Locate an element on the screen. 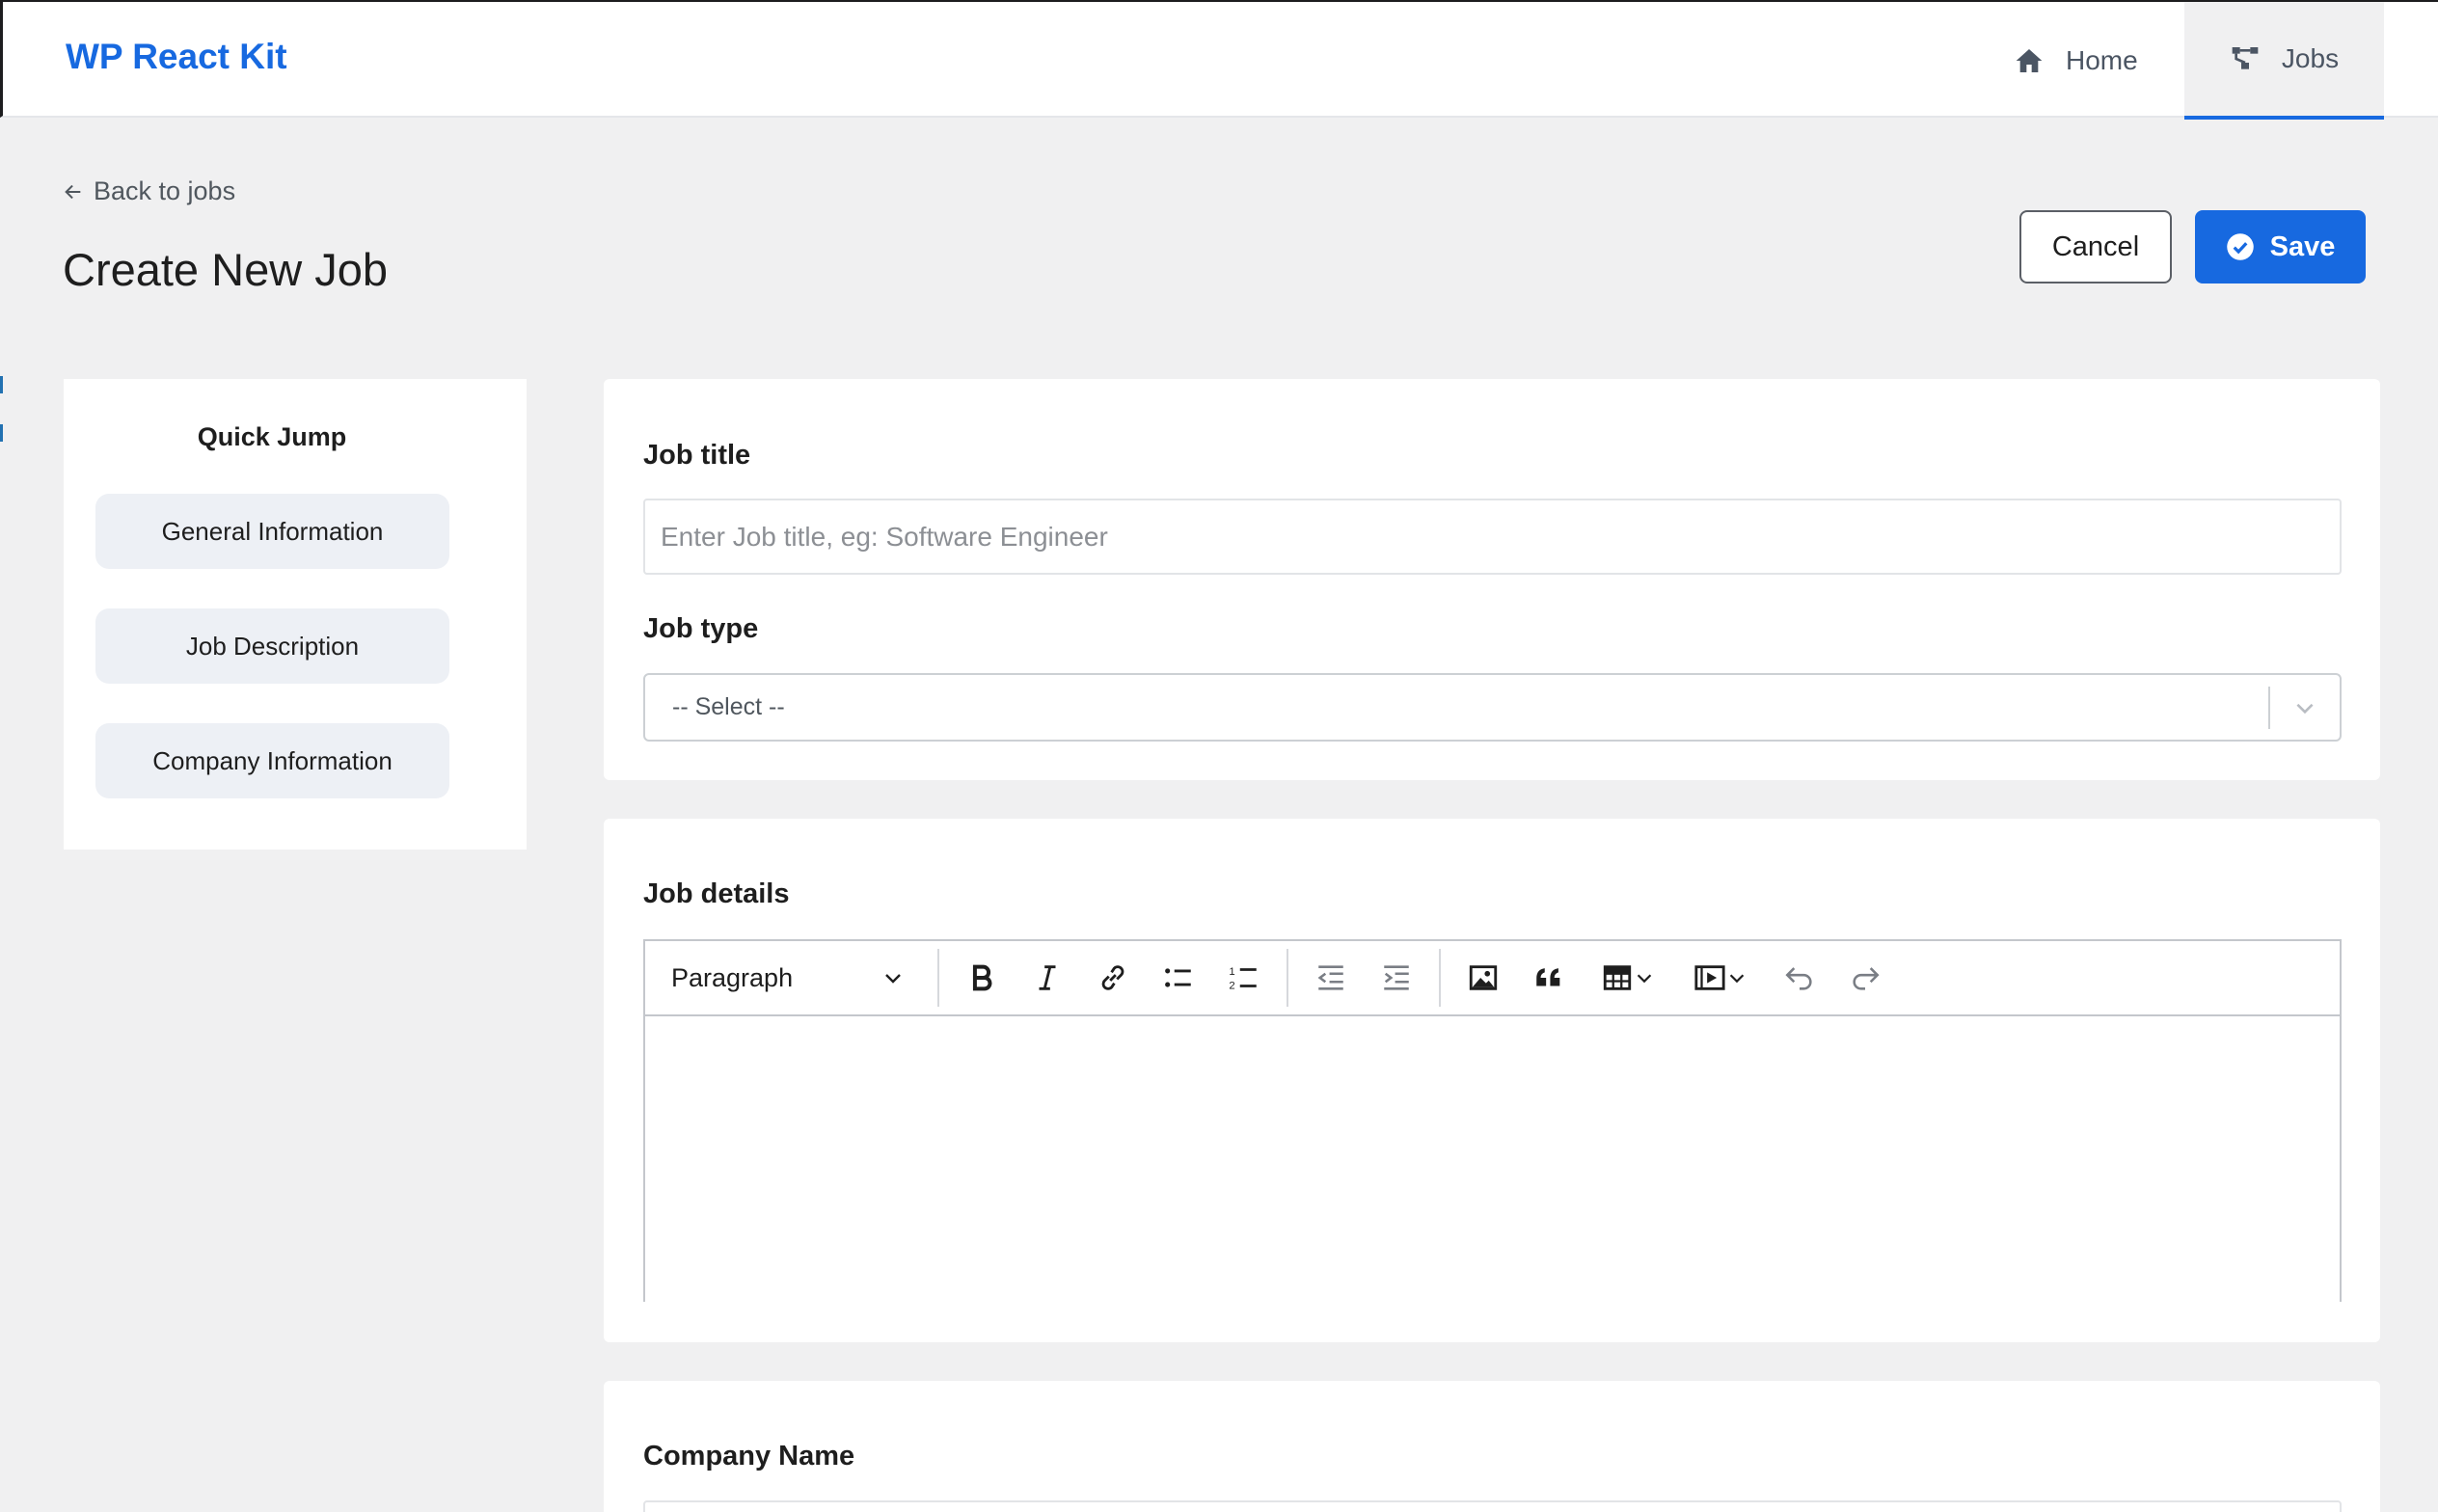 This screenshot has width=2438, height=1512. page-title: Create New Job is located at coordinates (225, 269).